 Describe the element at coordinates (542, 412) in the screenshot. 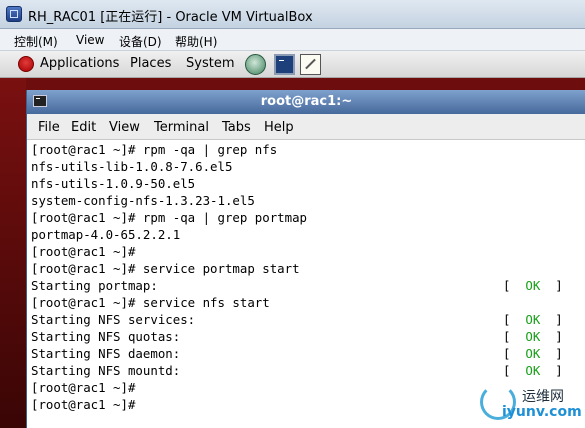

I see `watermark-url: iyunv.com` at that location.